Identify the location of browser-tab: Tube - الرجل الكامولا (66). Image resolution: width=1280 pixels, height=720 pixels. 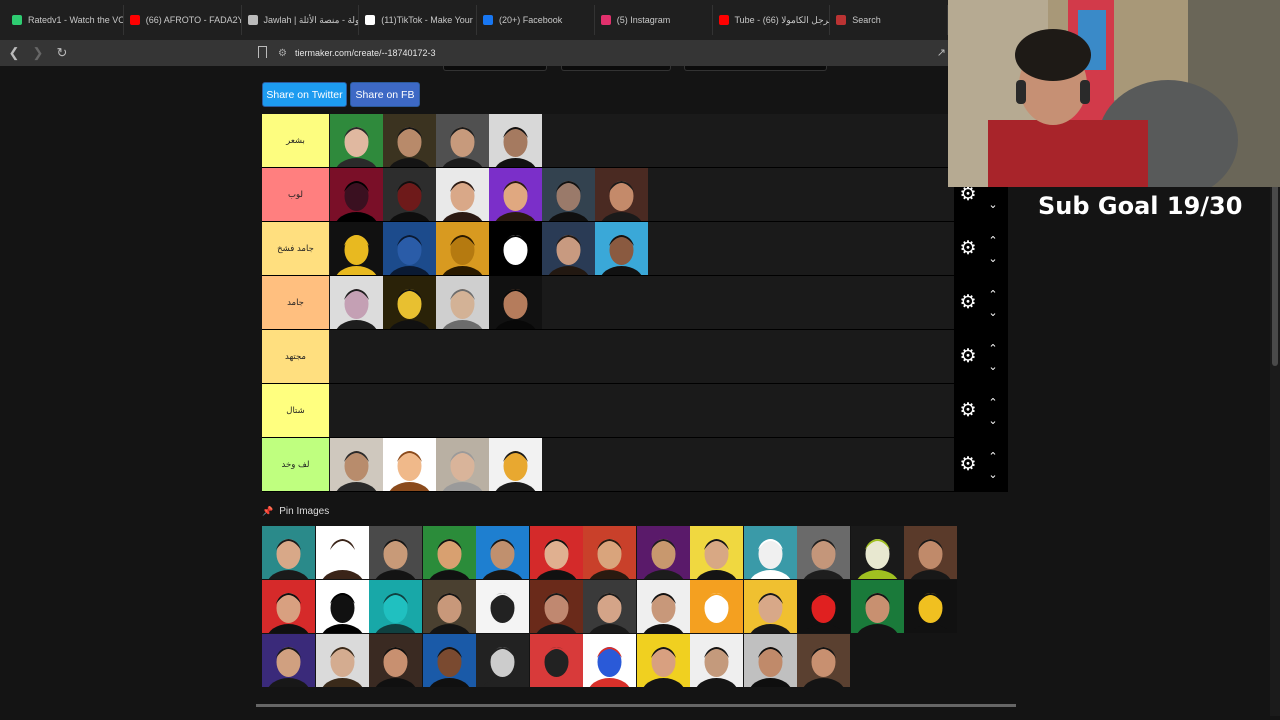
(772, 20).